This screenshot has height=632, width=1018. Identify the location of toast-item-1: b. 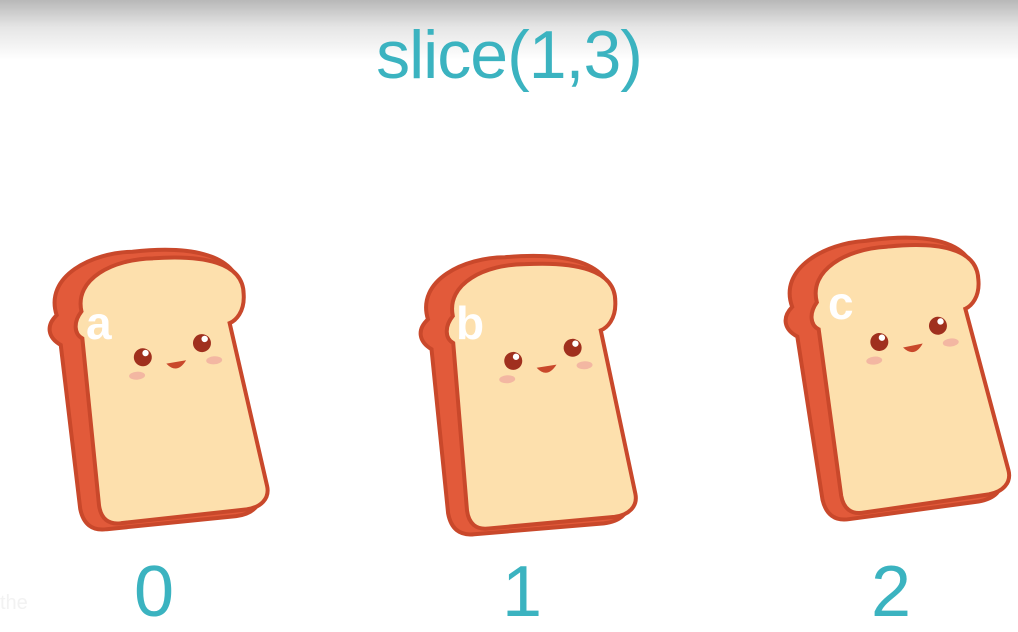
(532, 394).